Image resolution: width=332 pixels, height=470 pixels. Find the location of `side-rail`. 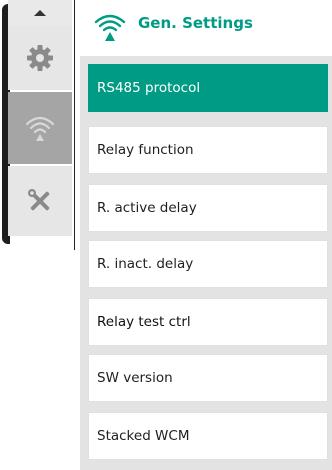

side-rail is located at coordinates (39, 125).